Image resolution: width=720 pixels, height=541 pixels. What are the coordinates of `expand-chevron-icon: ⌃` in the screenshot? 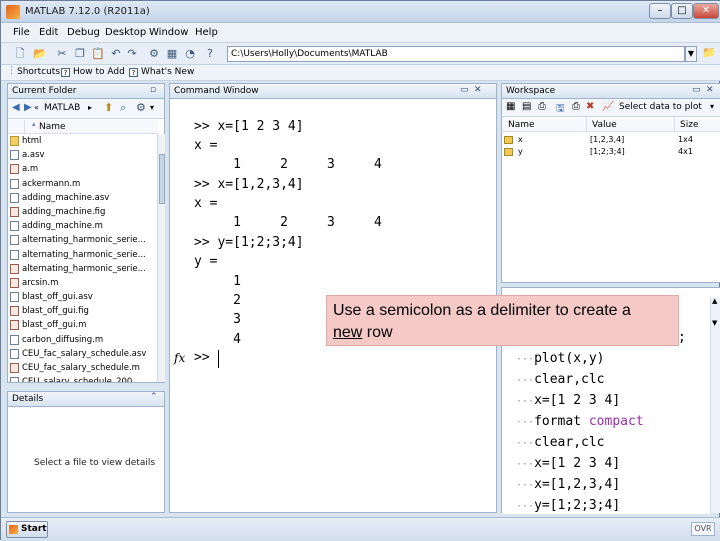 It's located at (154, 397).